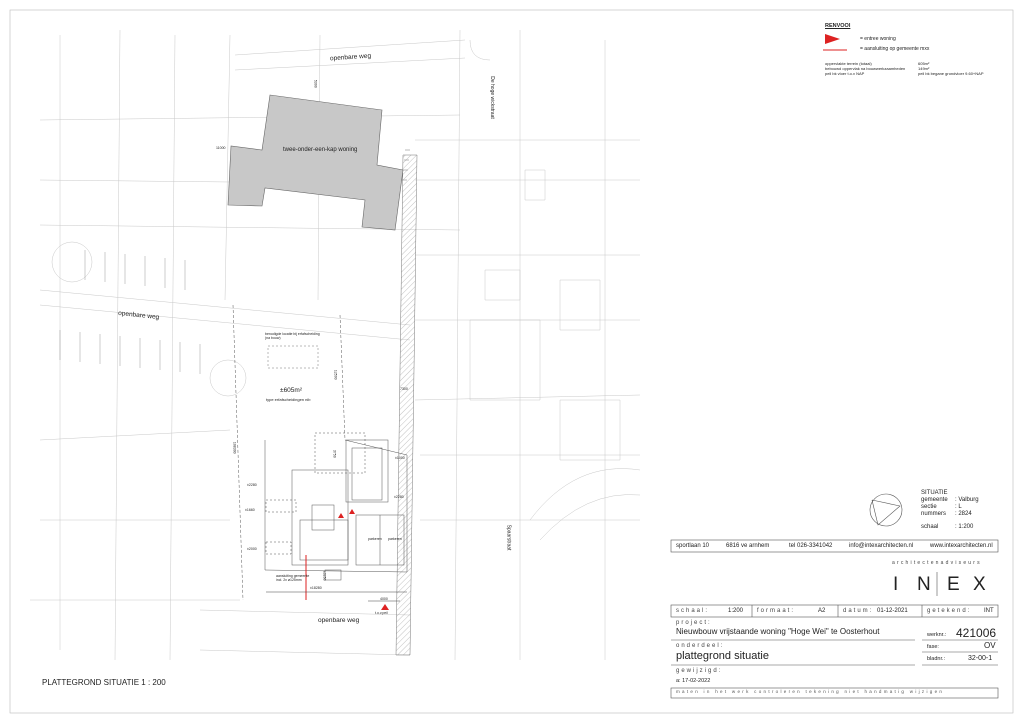 The image size is (1024, 724). Describe the element at coordinates (400, 458) in the screenshot. I see `dim-text: ±1000` at that location.